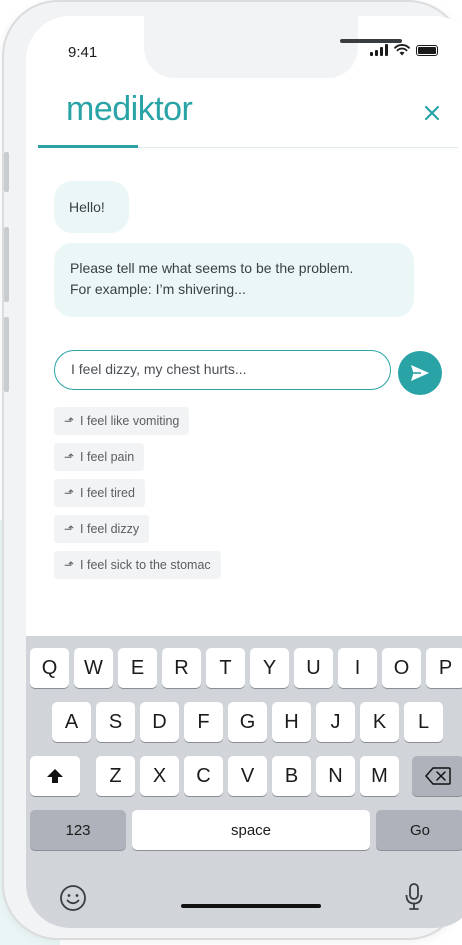 This screenshot has width=462, height=945. I want to click on key-o: O, so click(401, 668).